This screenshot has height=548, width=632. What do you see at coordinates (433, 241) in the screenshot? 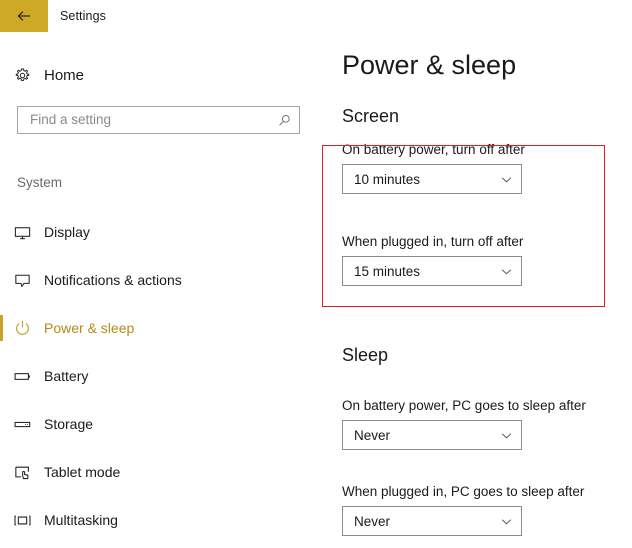
I see `field-label-screen-when-plugged-in: When plugged in, turn off after` at bounding box center [433, 241].